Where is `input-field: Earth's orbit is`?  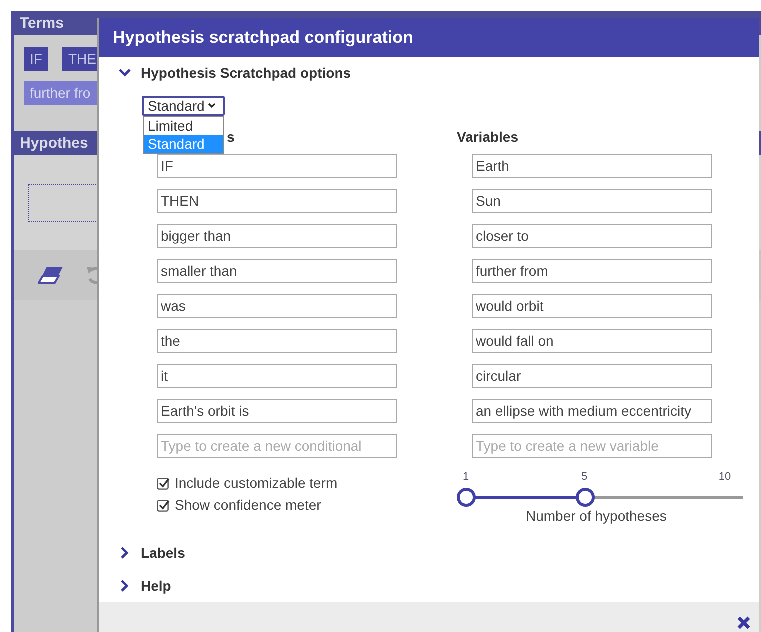 input-field: Earth's orbit is is located at coordinates (277, 411).